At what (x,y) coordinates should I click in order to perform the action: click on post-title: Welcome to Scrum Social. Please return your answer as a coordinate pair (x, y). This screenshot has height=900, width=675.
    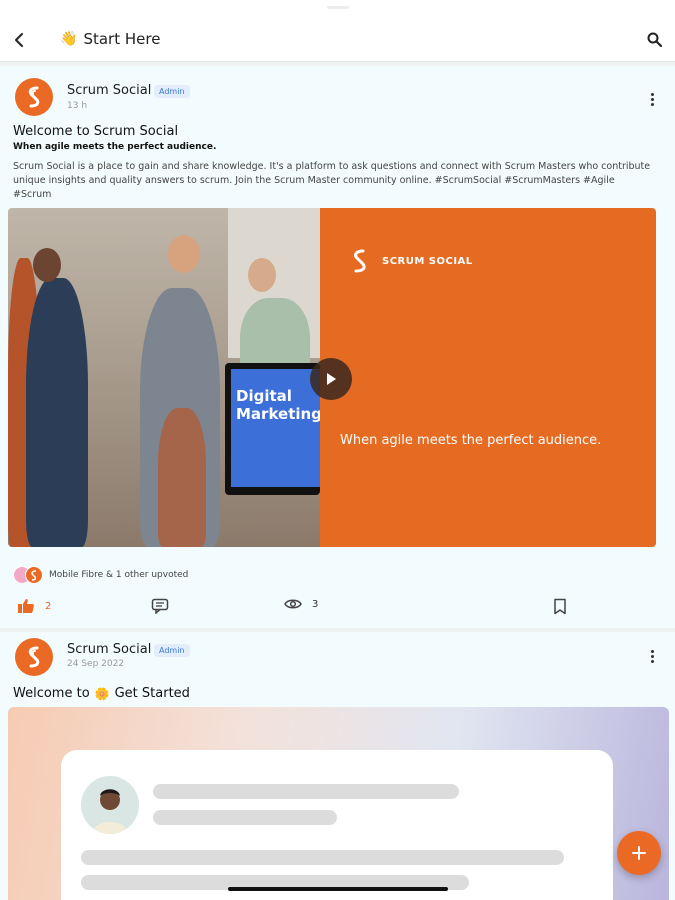
    Looking at the image, I should click on (96, 131).